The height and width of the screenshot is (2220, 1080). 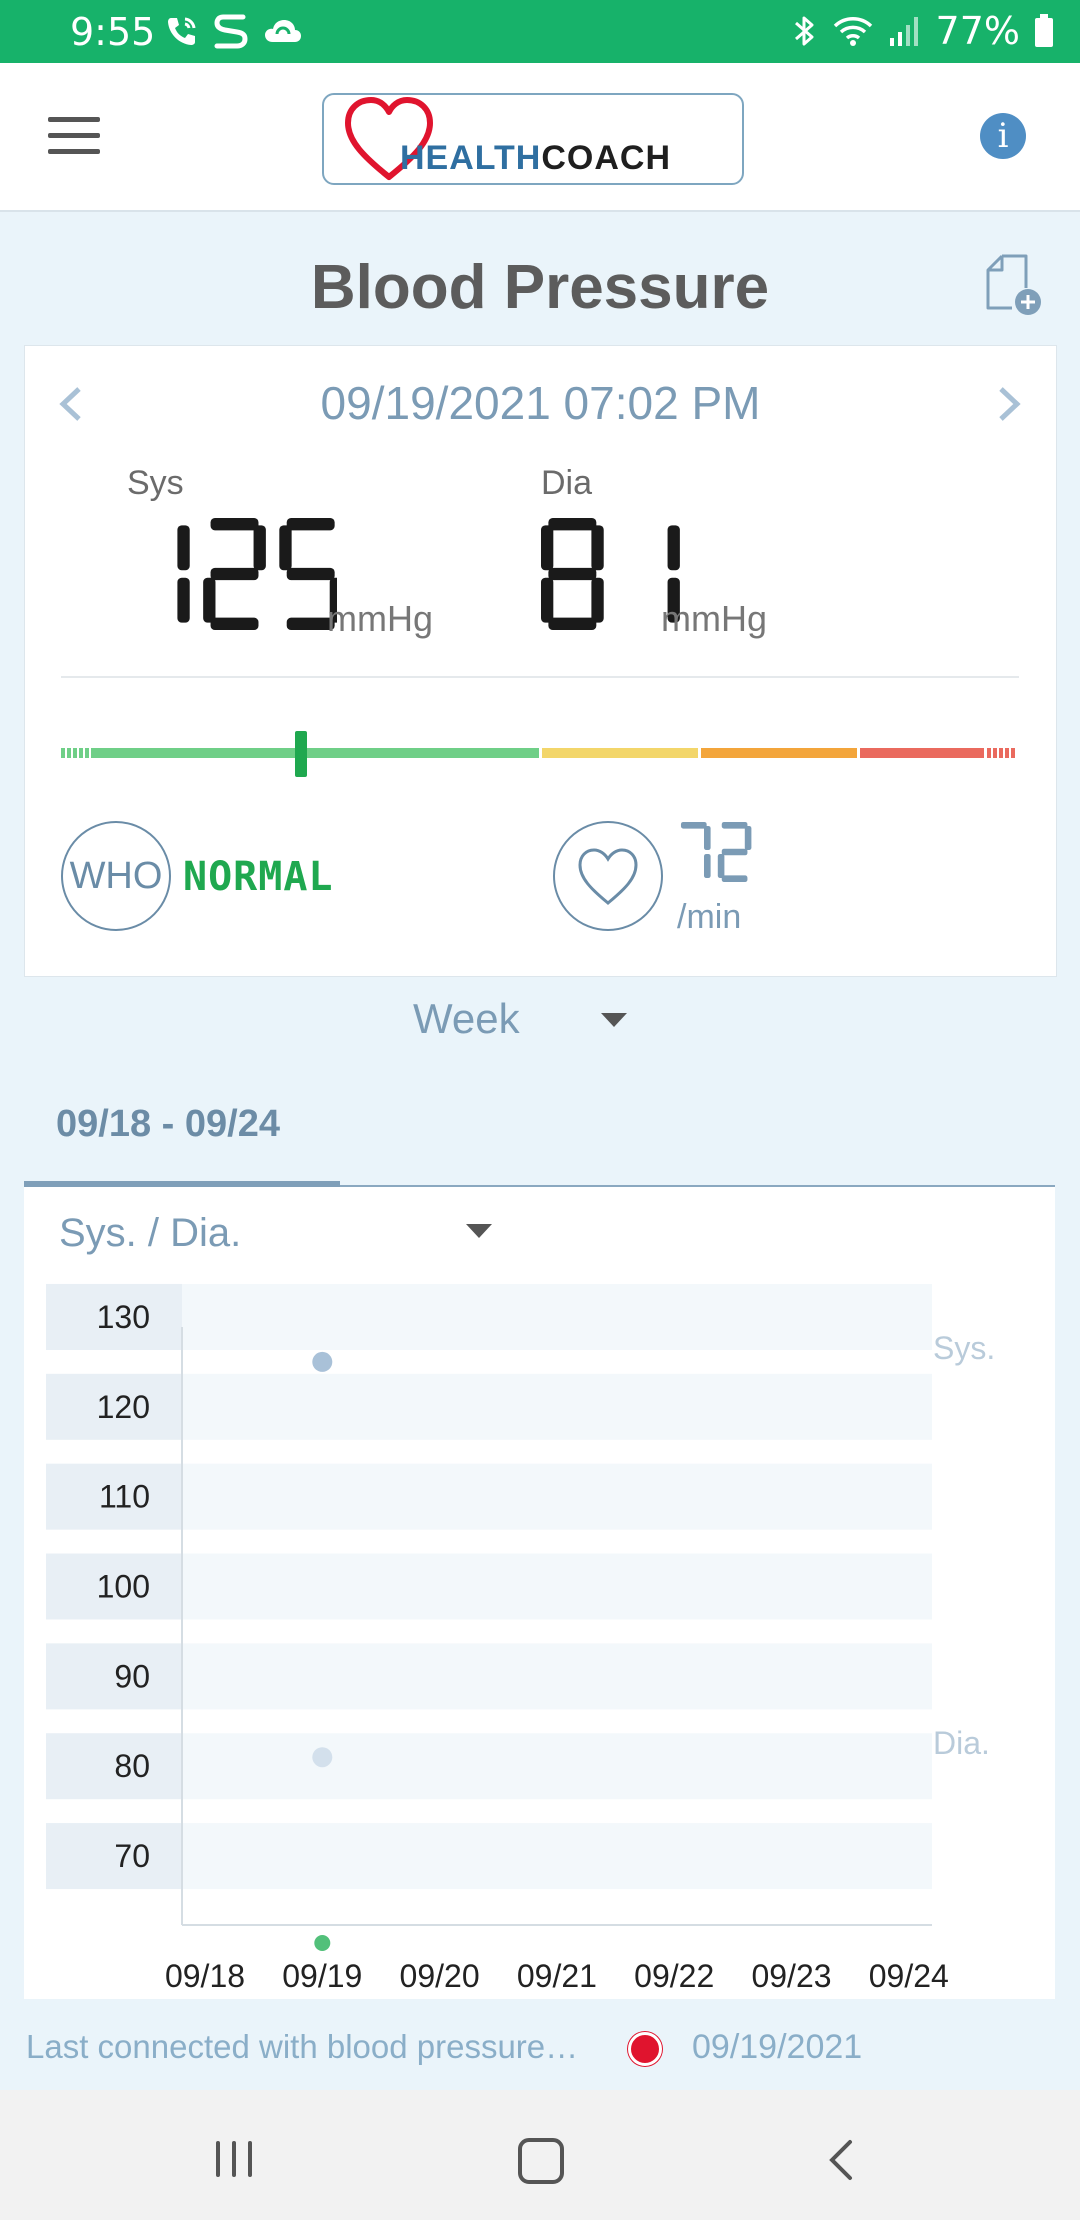 What do you see at coordinates (709, 917) in the screenshot?
I see `pulse-unit: /min` at bounding box center [709, 917].